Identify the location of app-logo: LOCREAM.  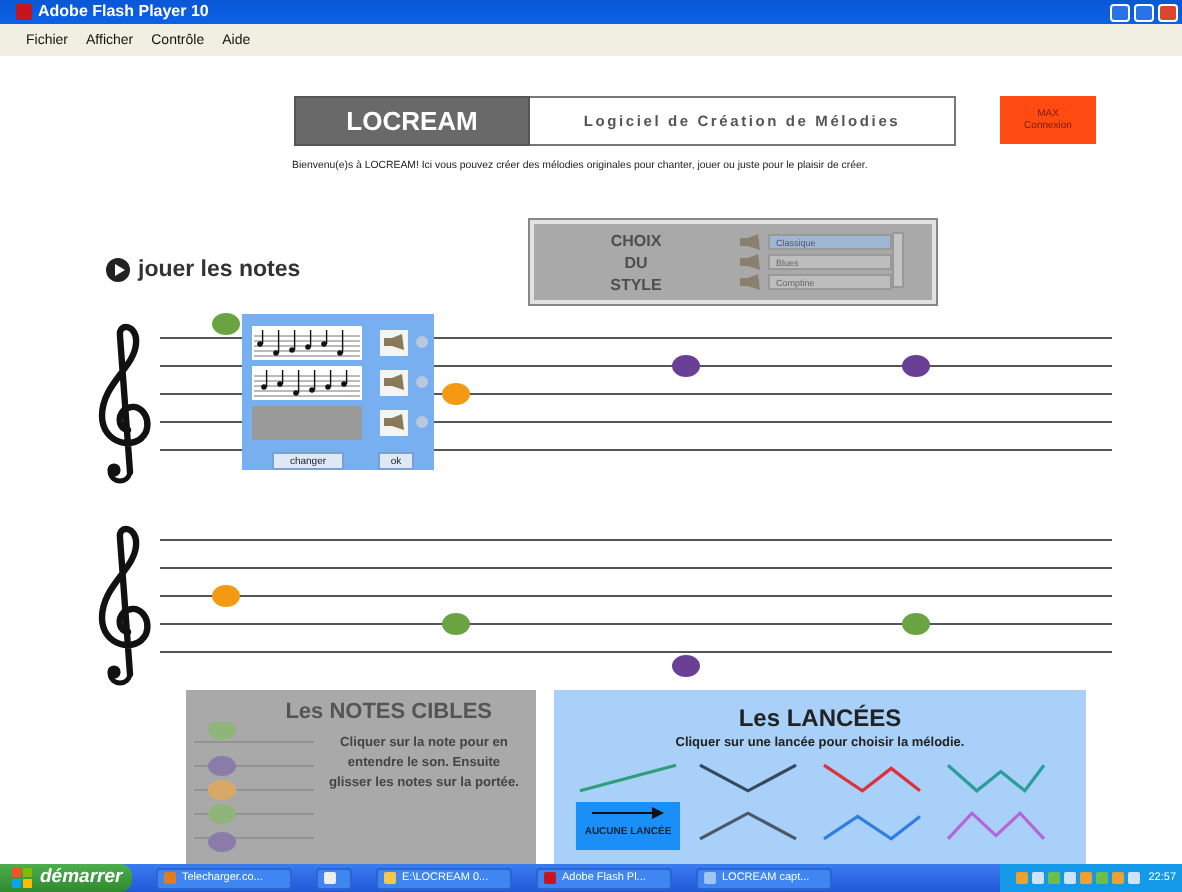
(412, 121).